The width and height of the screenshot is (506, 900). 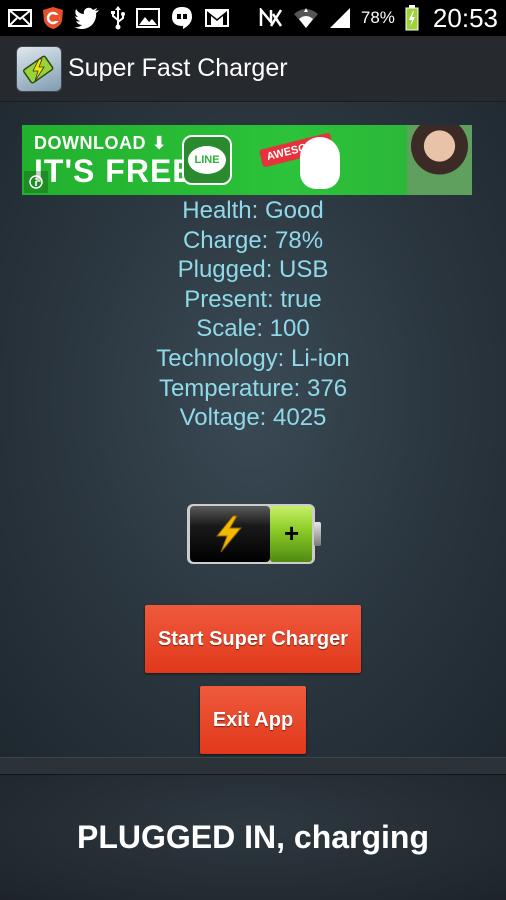 I want to click on action-bar: Super Fast Charger, so click(x=253, y=69).